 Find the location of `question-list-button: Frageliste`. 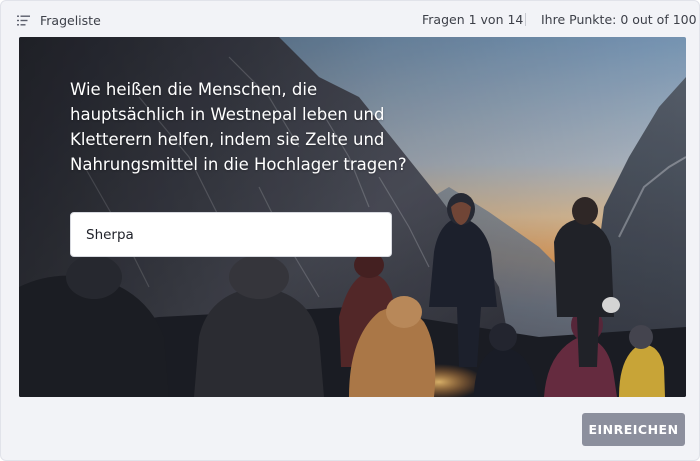

question-list-button: Frageliste is located at coordinates (59, 20).